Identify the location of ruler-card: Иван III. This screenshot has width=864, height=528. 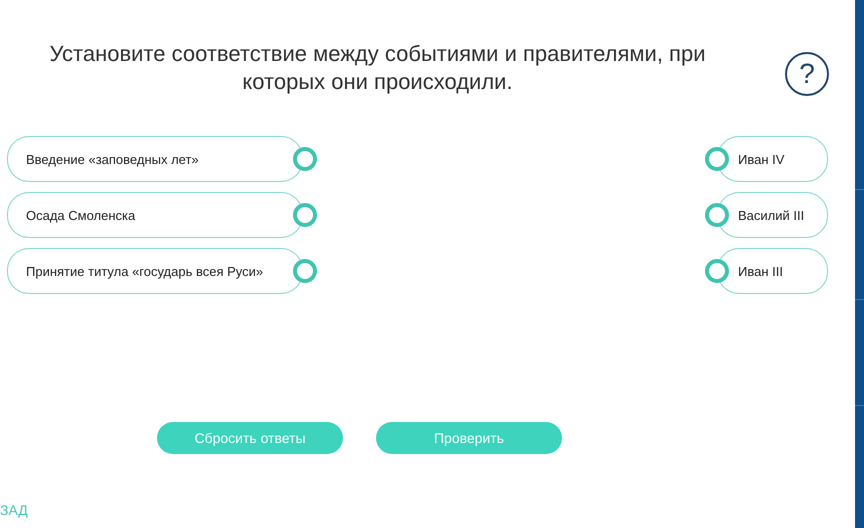
(772, 271).